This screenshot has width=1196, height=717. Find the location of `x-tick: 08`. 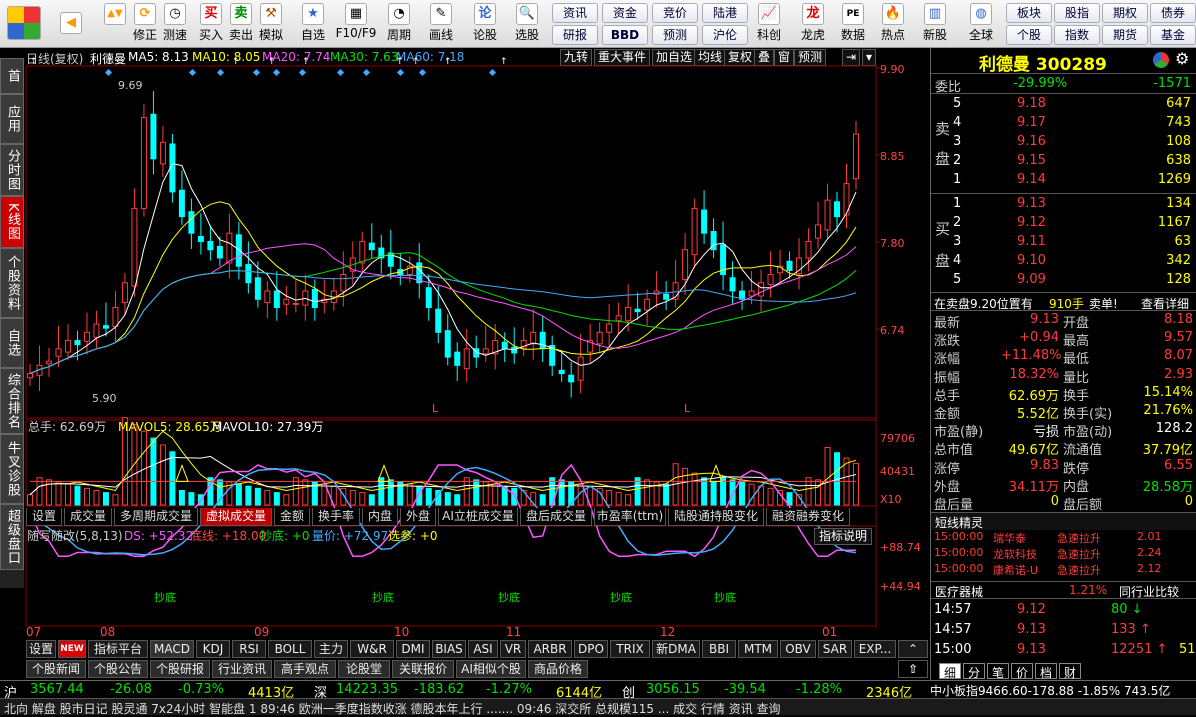

x-tick: 08 is located at coordinates (107, 632).